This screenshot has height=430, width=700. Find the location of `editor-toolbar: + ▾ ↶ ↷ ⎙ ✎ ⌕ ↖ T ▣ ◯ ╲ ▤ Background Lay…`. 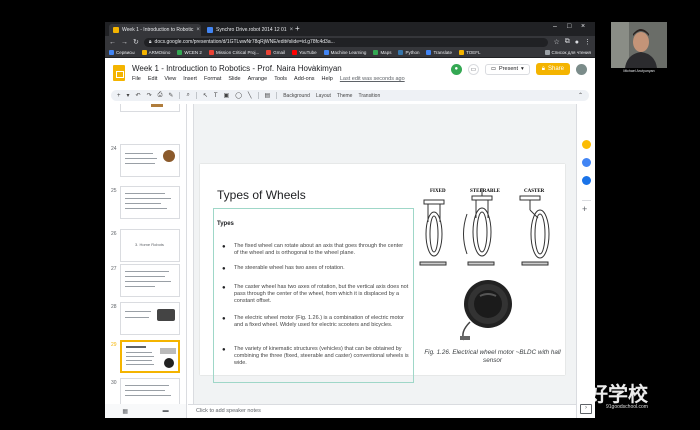

editor-toolbar: + ▾ ↶ ↷ ⎙ ✎ ⌕ ↖ T ▣ ◯ ╲ ▤ Background Lay… is located at coordinates (350, 95).